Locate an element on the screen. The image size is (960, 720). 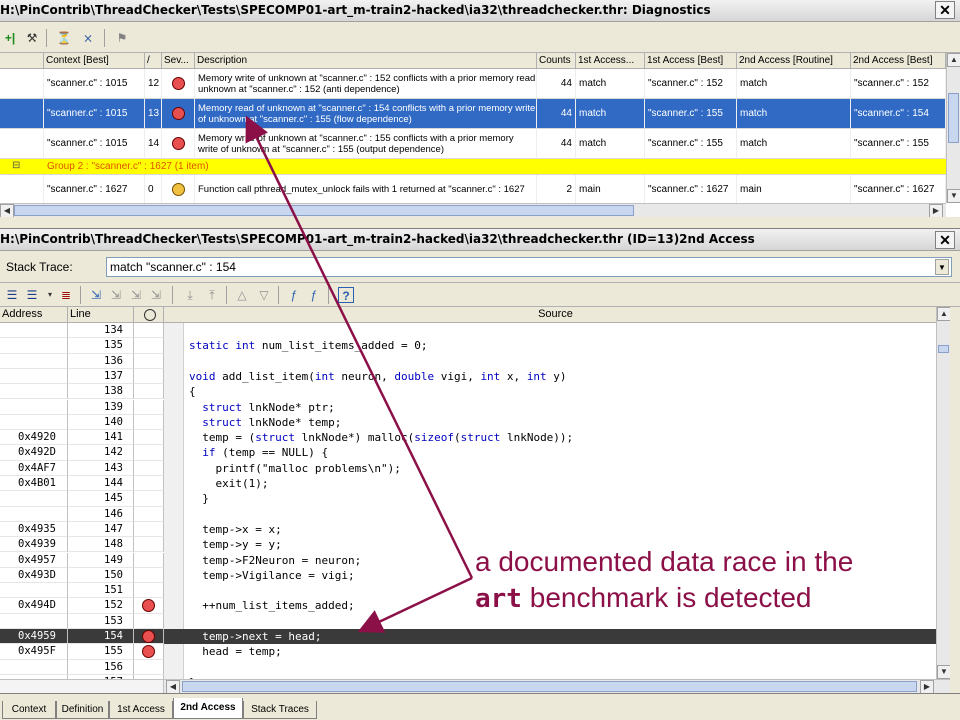
indent-icon: ☰ is located at coordinates (32, 295).